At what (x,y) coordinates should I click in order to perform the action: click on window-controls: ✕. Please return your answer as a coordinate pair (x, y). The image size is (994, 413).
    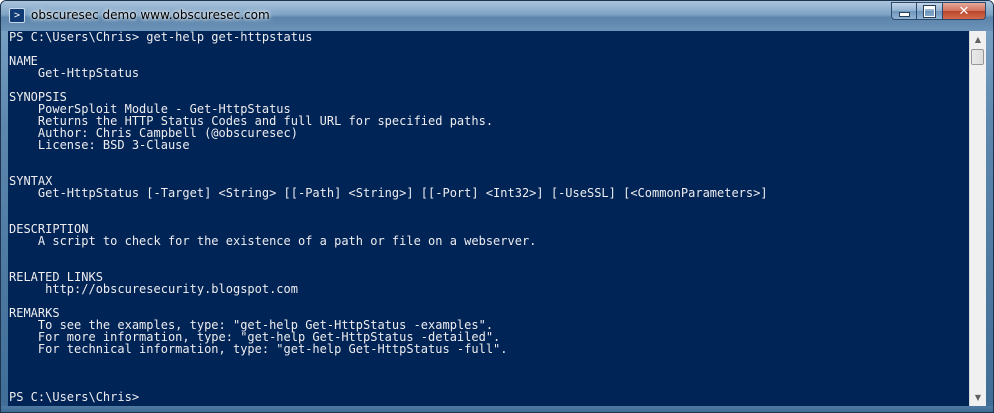
    Looking at the image, I should click on (938, 11).